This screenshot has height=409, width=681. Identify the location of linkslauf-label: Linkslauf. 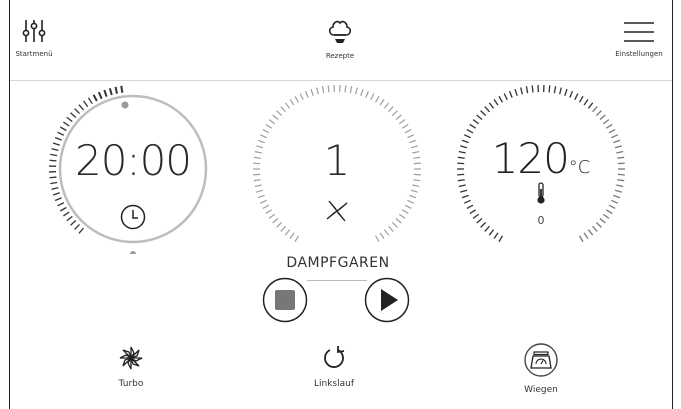
(333, 384).